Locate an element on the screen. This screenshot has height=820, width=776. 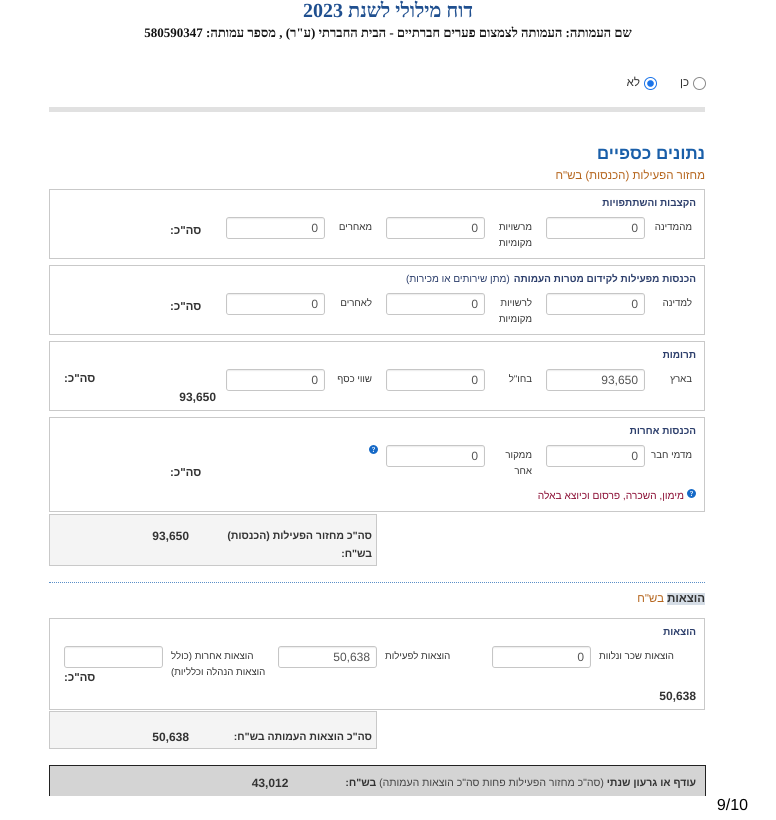
number-field is located at coordinates (113, 657).